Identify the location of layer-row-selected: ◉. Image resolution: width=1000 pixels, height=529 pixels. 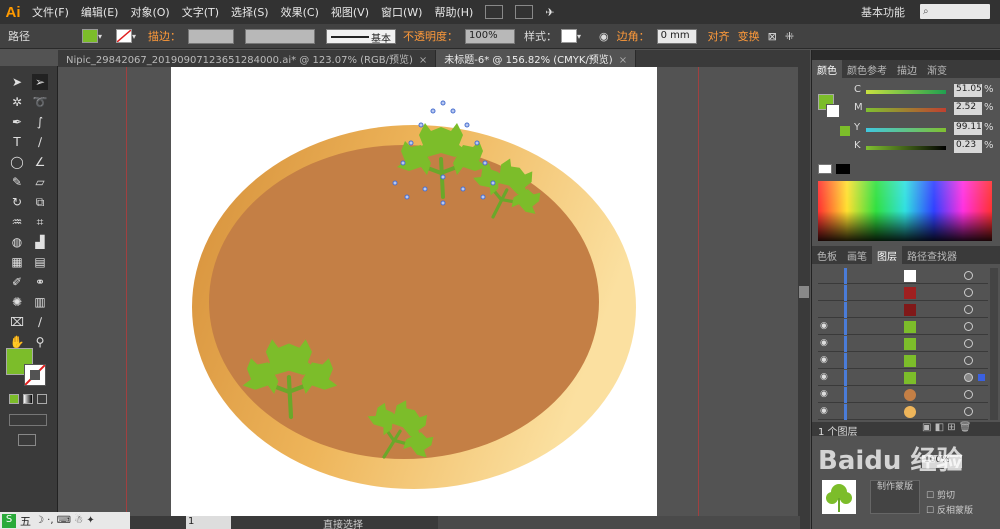
(903, 378).